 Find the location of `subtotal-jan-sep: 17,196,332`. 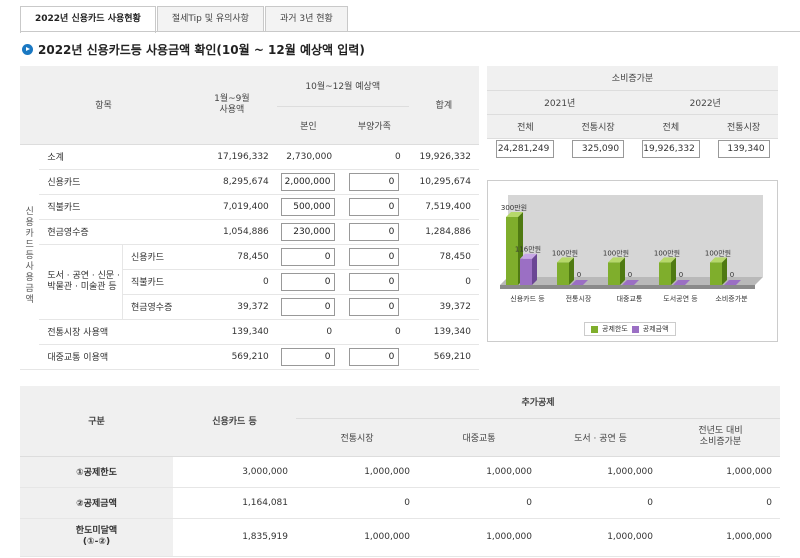

subtotal-jan-sep: 17,196,332 is located at coordinates (231, 157).